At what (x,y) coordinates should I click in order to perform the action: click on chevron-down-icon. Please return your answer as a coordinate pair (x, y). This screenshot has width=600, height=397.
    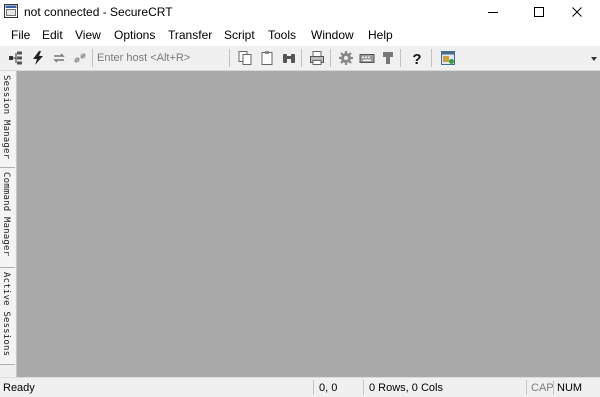
    Looking at the image, I should click on (594, 59).